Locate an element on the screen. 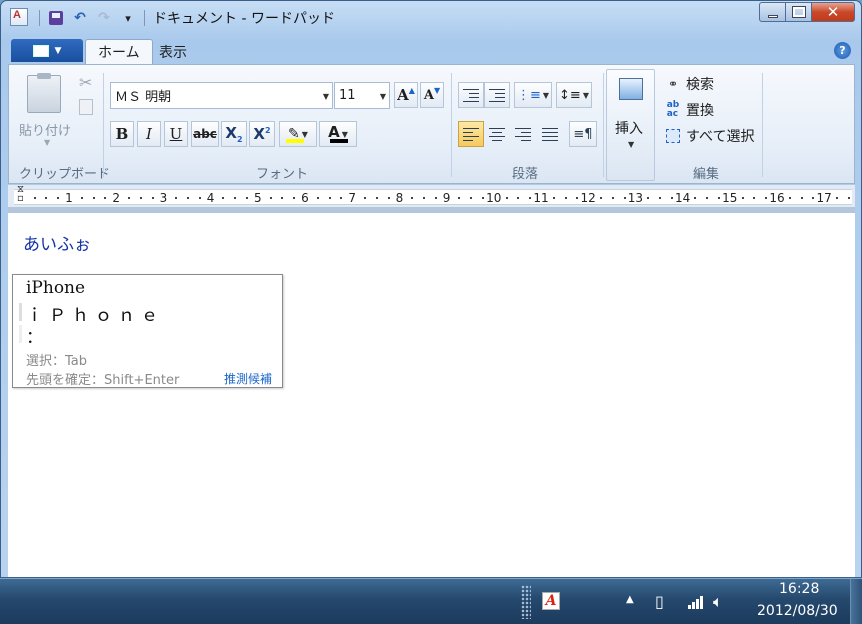  cut-icon: ✂ is located at coordinates (85, 82).